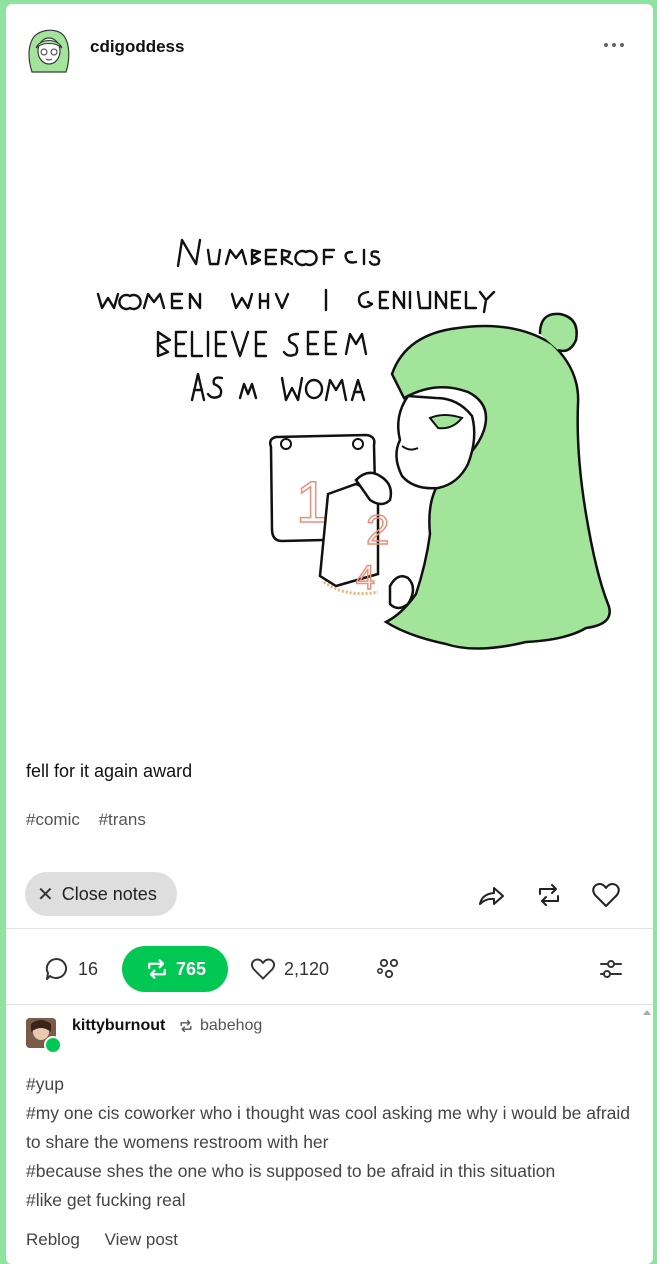  I want to click on close-icon: ✕, so click(45, 894).